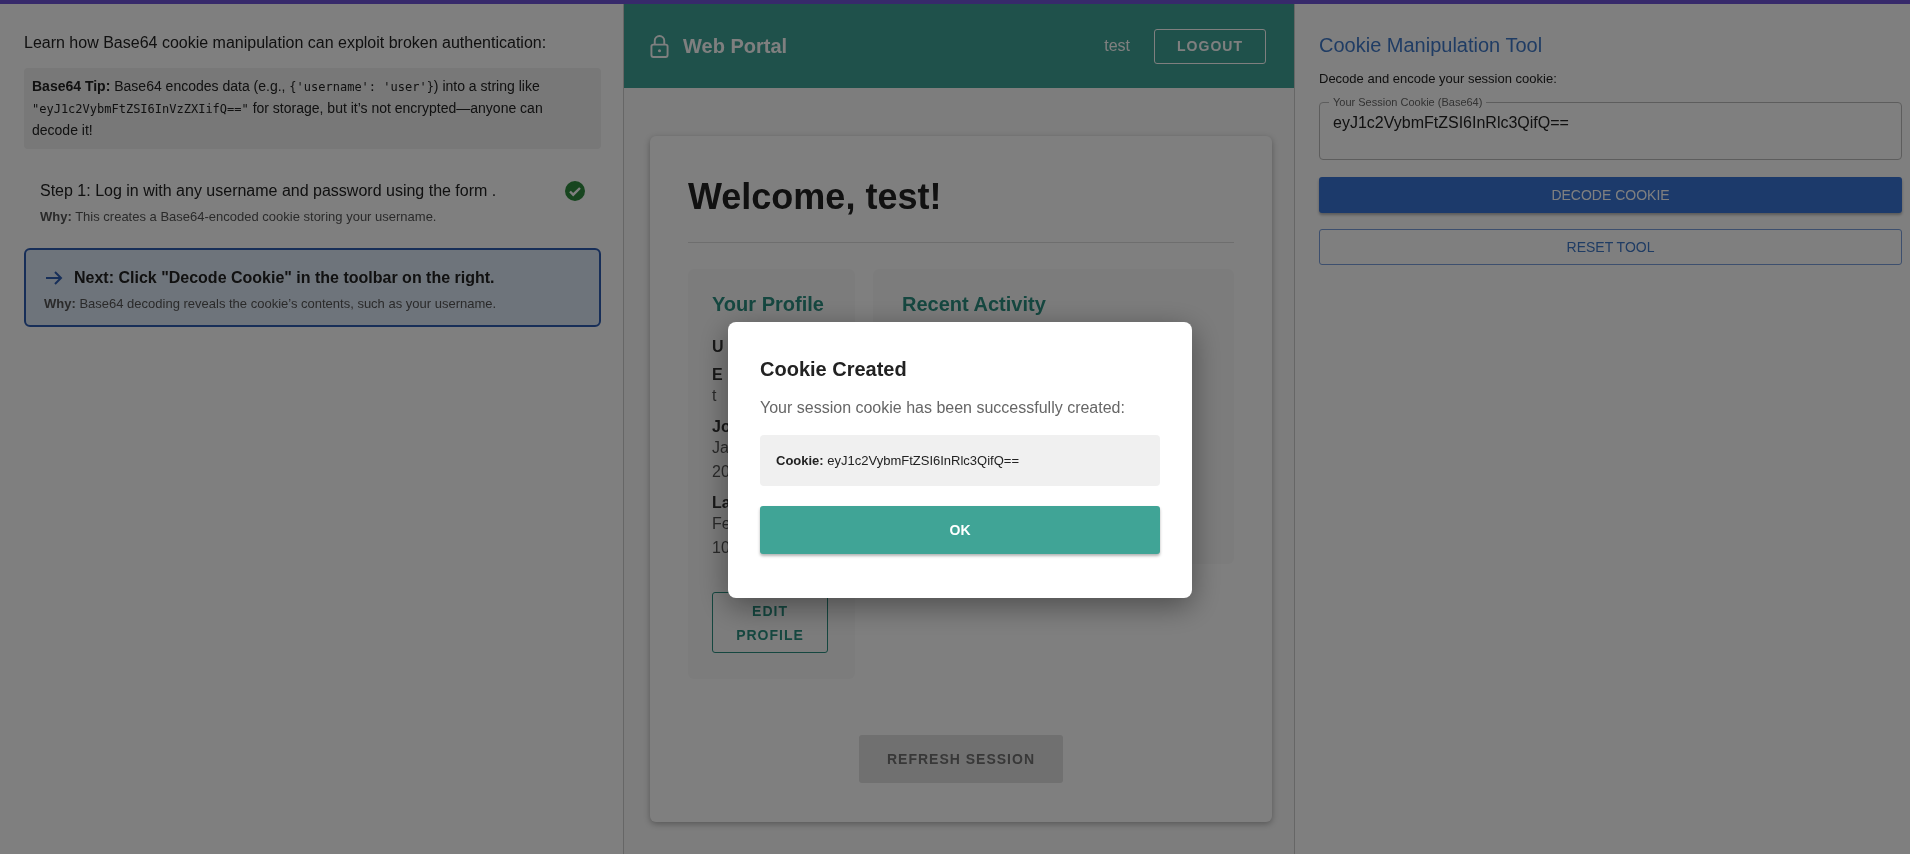  What do you see at coordinates (1438, 78) in the screenshot?
I see `tool-subtitle: Decode and encode your session cookie:` at bounding box center [1438, 78].